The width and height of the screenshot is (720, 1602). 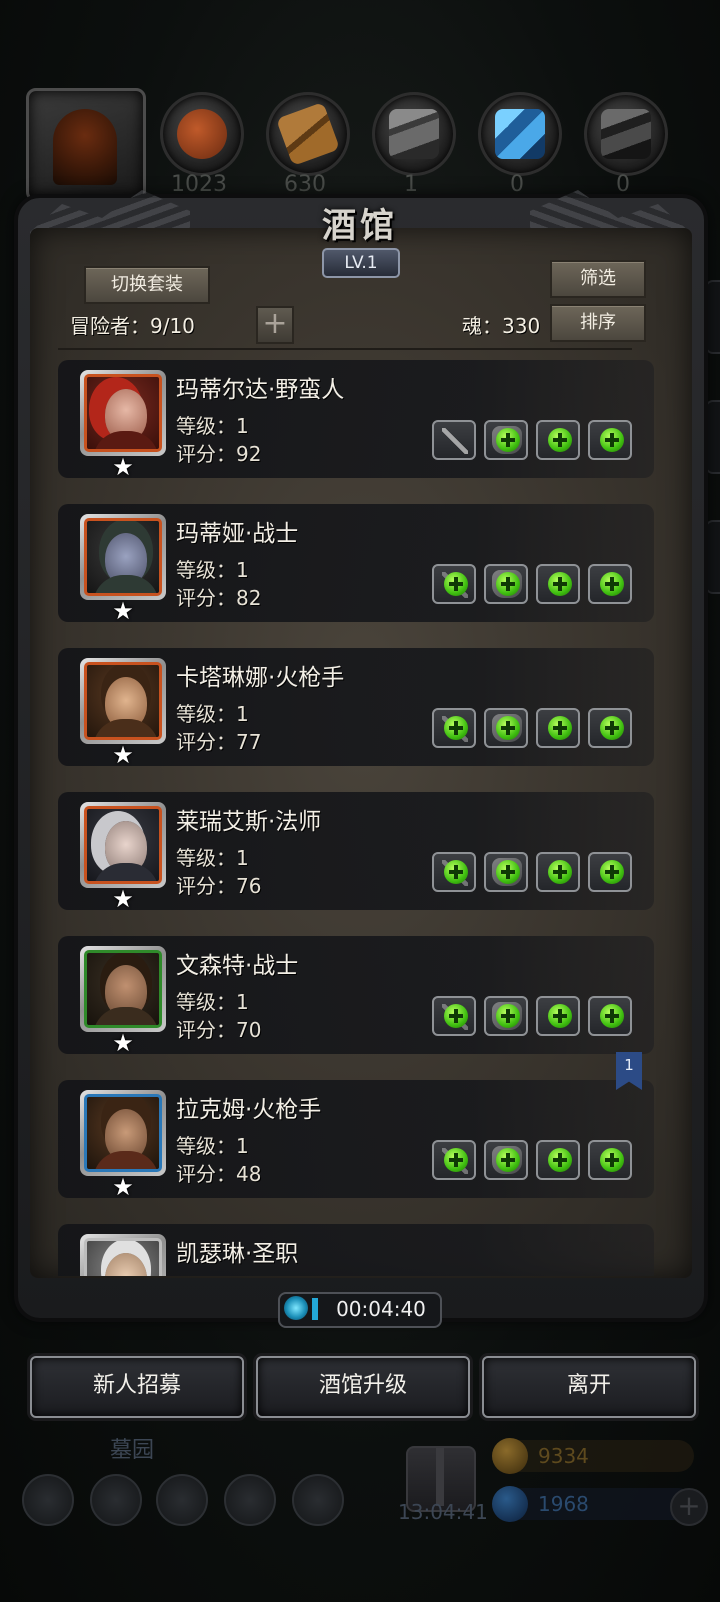 I want to click on clipped-row-container: 凯瑟琳·圣职, so click(x=361, y=1248).